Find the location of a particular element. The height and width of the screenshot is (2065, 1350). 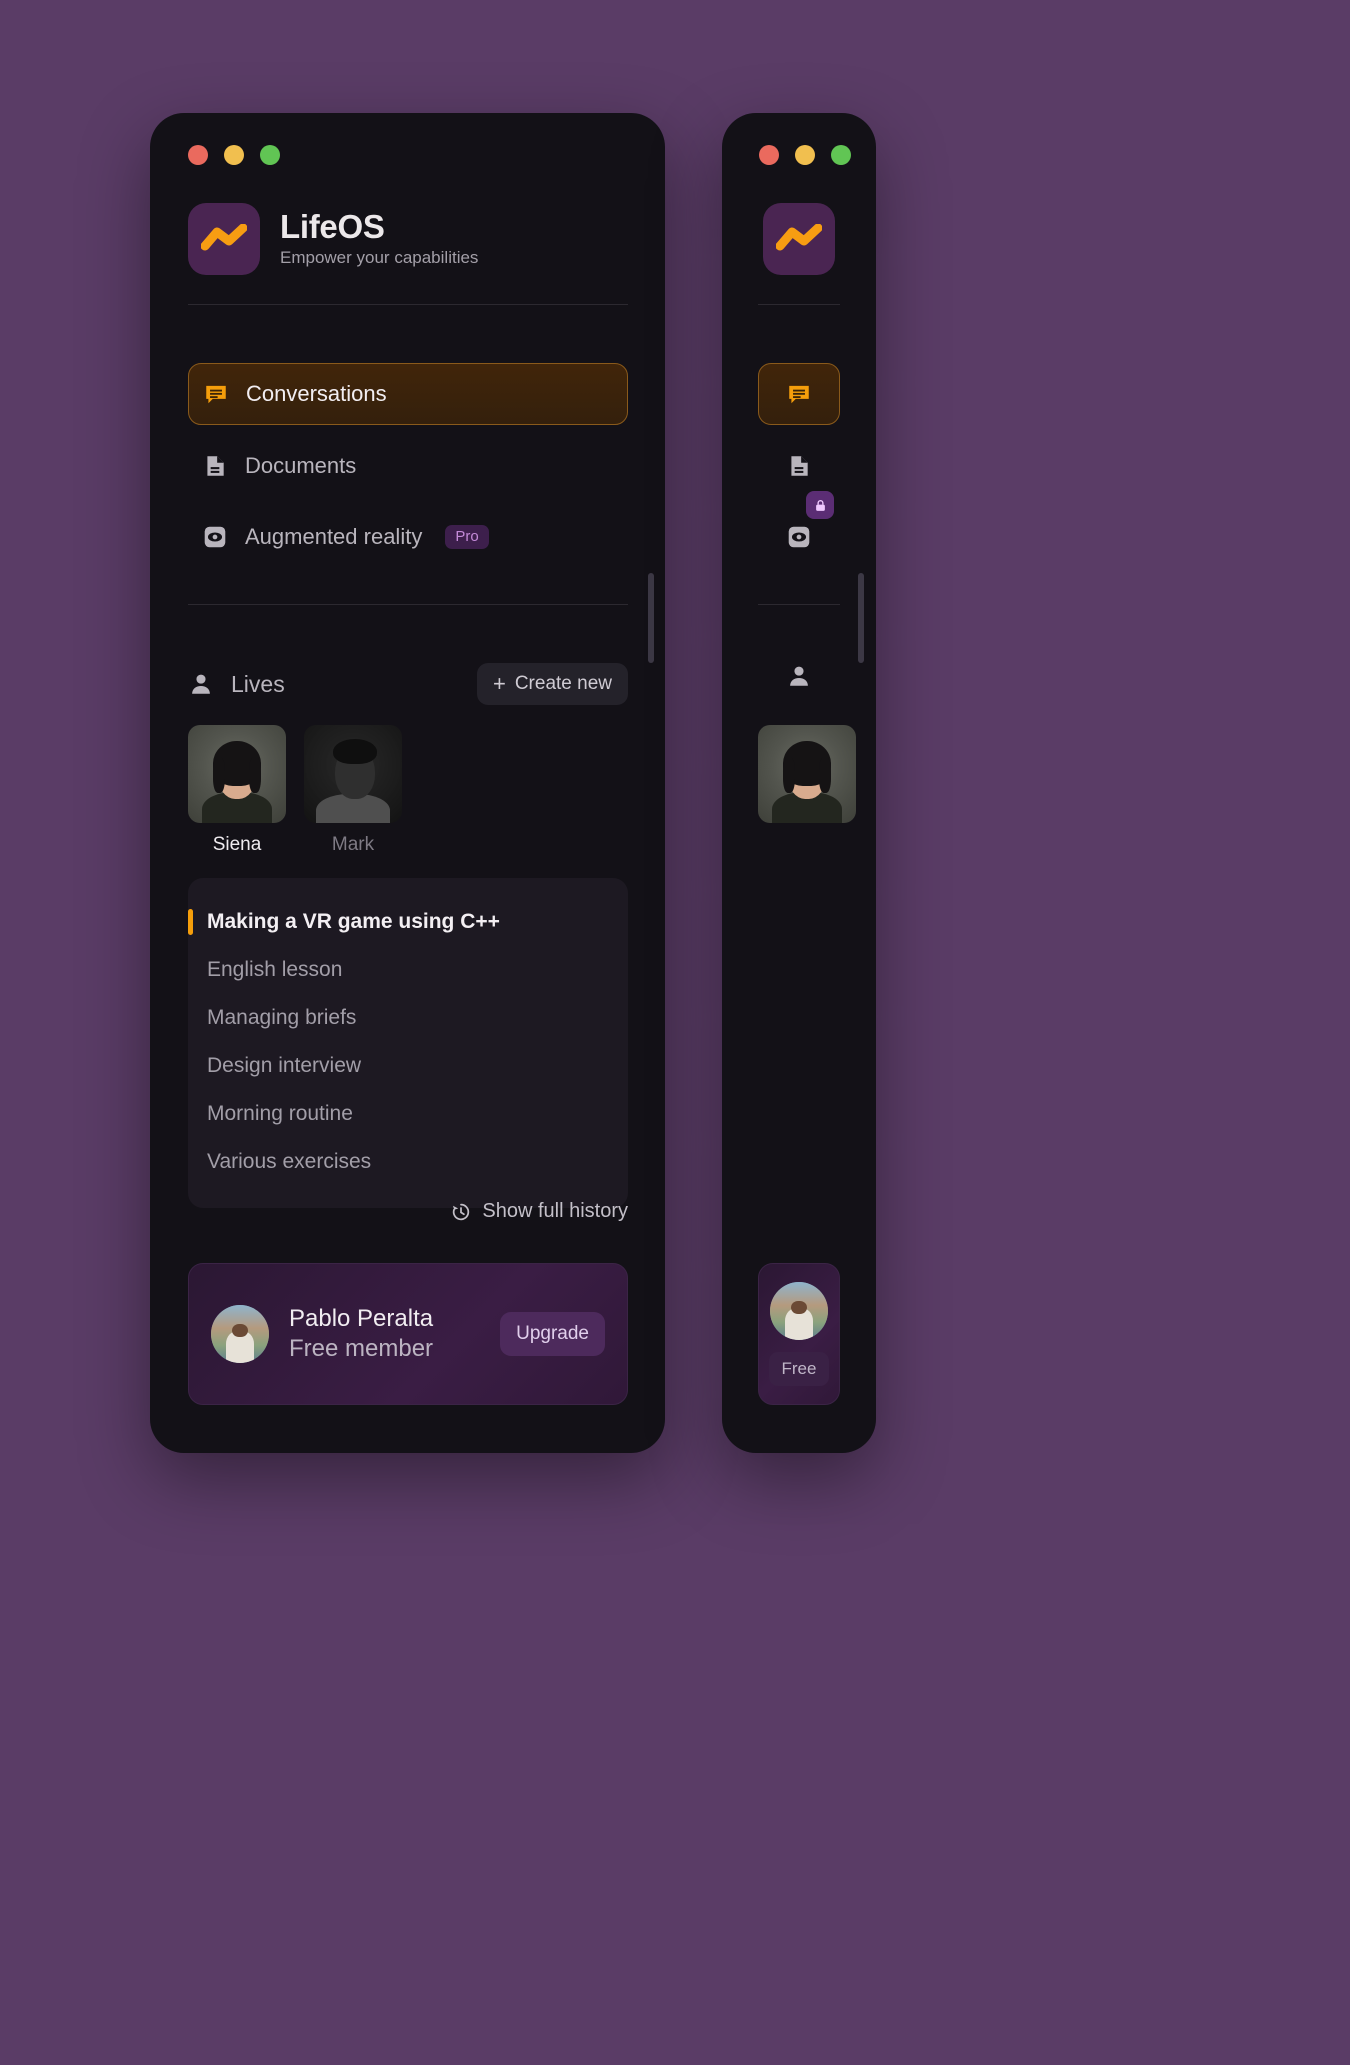

conversation-label: Making a VR game using C++ is located at coordinates (353, 921).